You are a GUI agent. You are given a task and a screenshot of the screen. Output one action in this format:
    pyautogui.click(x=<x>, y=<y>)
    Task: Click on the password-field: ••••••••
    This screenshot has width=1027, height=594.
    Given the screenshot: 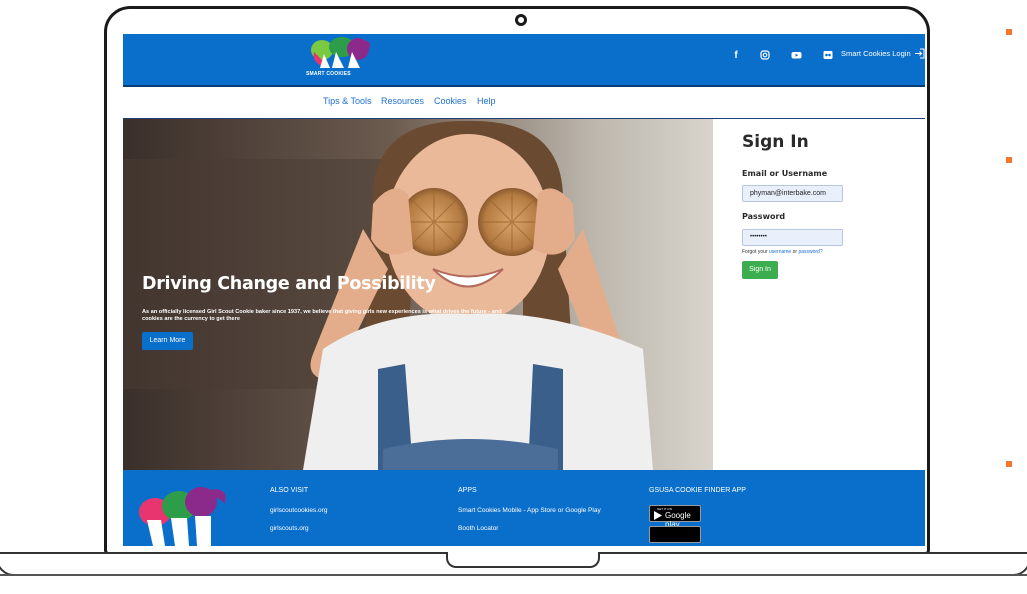 What is the action you would take?
    pyautogui.click(x=792, y=237)
    